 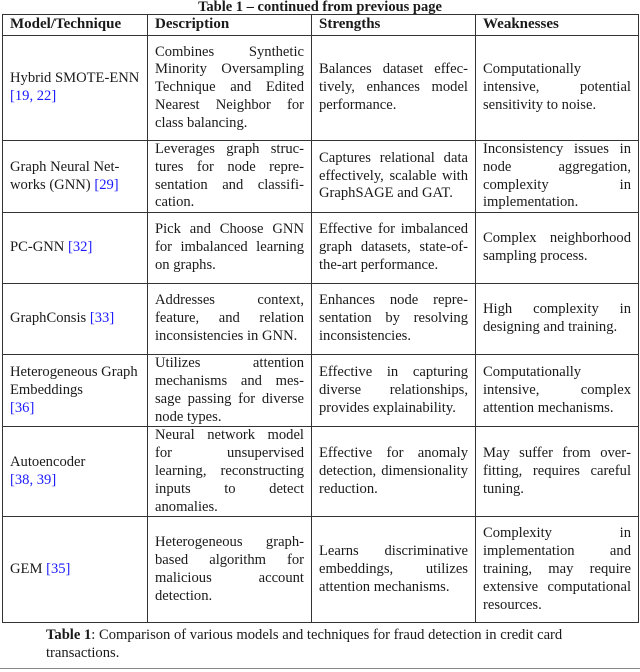 I want to click on model-cell: GEM [35], so click(x=75, y=570).